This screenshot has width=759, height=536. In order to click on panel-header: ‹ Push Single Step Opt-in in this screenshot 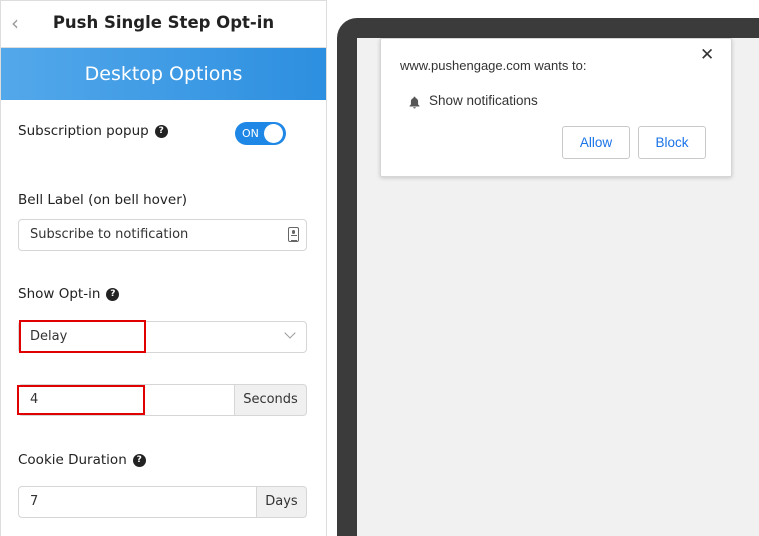, I will do `click(163, 24)`.